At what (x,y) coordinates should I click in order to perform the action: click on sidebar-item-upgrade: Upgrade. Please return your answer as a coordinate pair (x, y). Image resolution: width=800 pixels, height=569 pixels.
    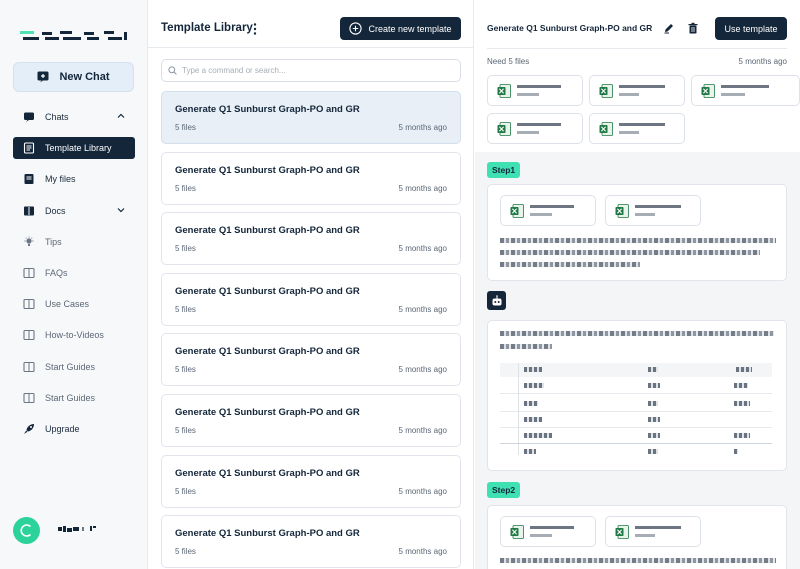
    Looking at the image, I should click on (74, 429).